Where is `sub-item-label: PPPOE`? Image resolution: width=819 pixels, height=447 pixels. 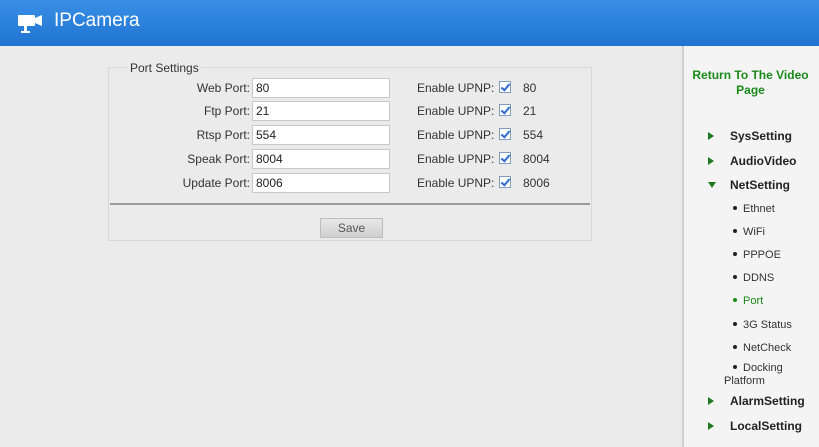 sub-item-label: PPPOE is located at coordinates (762, 255).